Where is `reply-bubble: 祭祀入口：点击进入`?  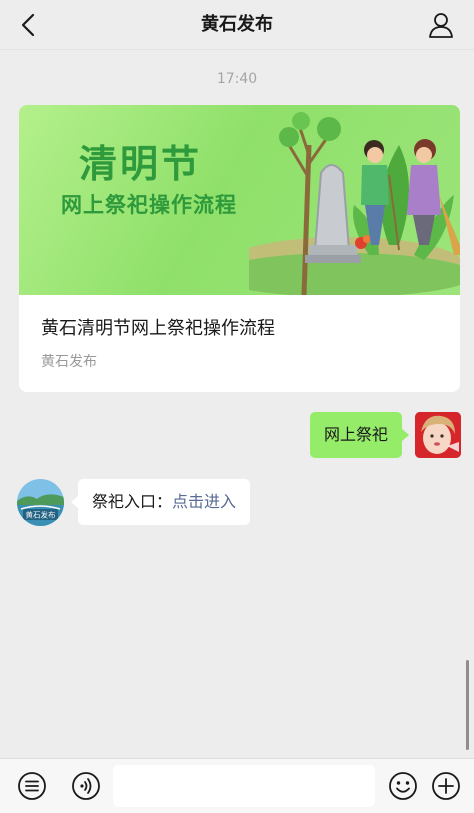 reply-bubble: 祭祀入口：点击进入 is located at coordinates (160, 502).